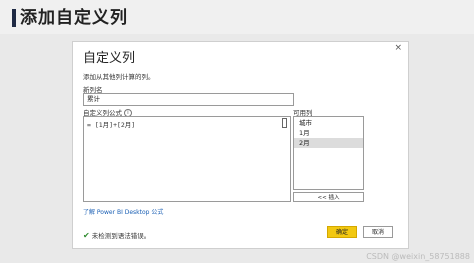  Describe the element at coordinates (378, 232) in the screenshot. I see `cancel-button: 取消` at that location.